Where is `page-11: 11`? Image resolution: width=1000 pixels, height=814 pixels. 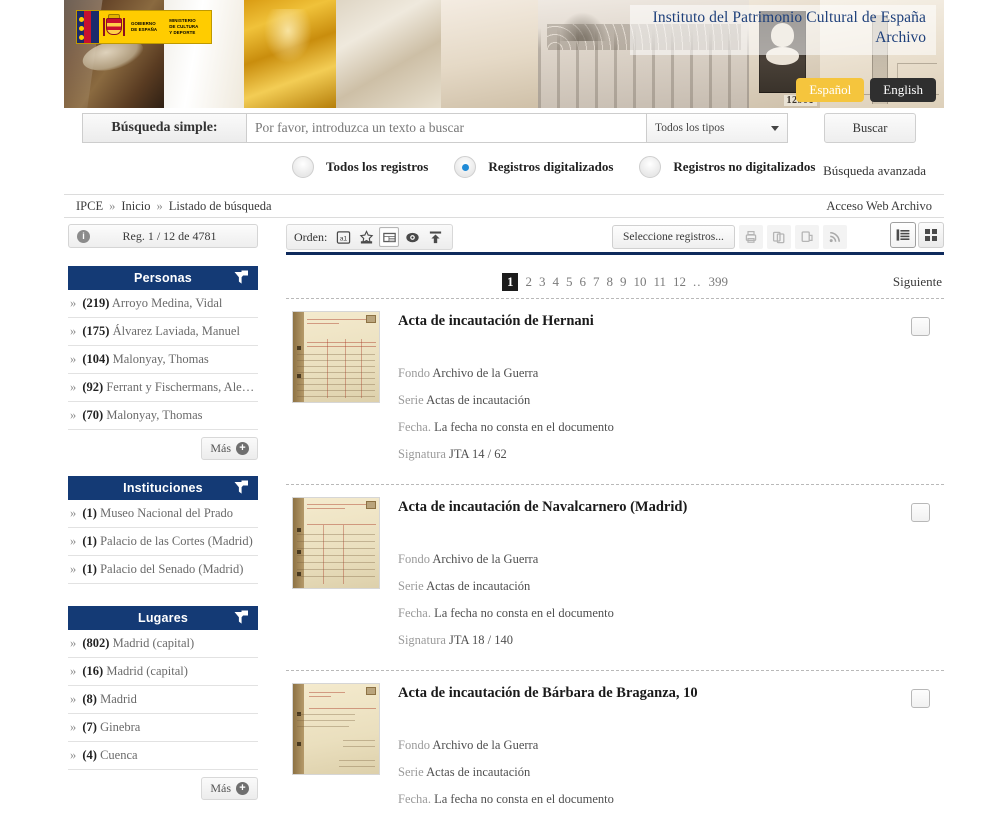 page-11: 11 is located at coordinates (659, 282).